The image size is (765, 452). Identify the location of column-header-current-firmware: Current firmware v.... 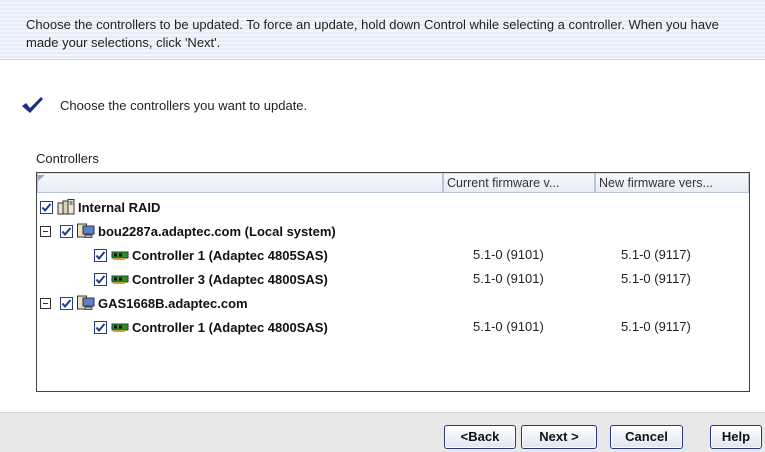
(519, 183).